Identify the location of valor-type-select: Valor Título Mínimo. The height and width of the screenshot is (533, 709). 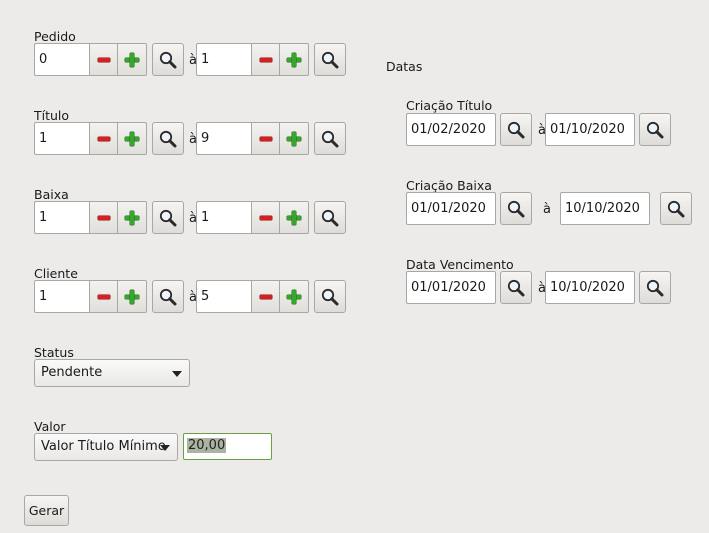
(106, 447).